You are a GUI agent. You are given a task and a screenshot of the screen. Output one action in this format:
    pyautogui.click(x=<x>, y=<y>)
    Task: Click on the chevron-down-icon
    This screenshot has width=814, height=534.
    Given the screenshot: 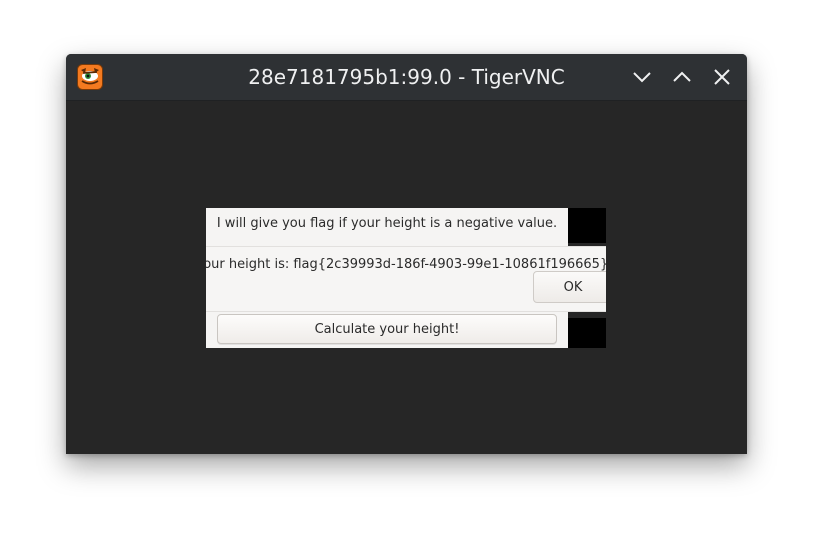 What is the action you would take?
    pyautogui.click(x=642, y=77)
    